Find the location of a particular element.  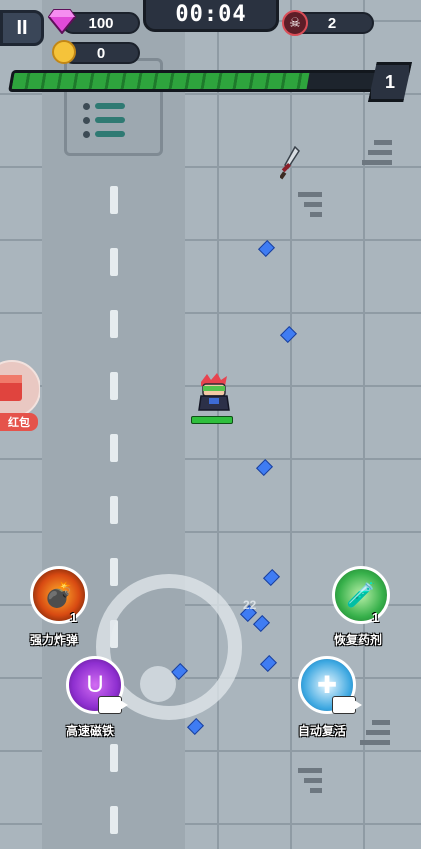

coin-icon is located at coordinates (64, 52).